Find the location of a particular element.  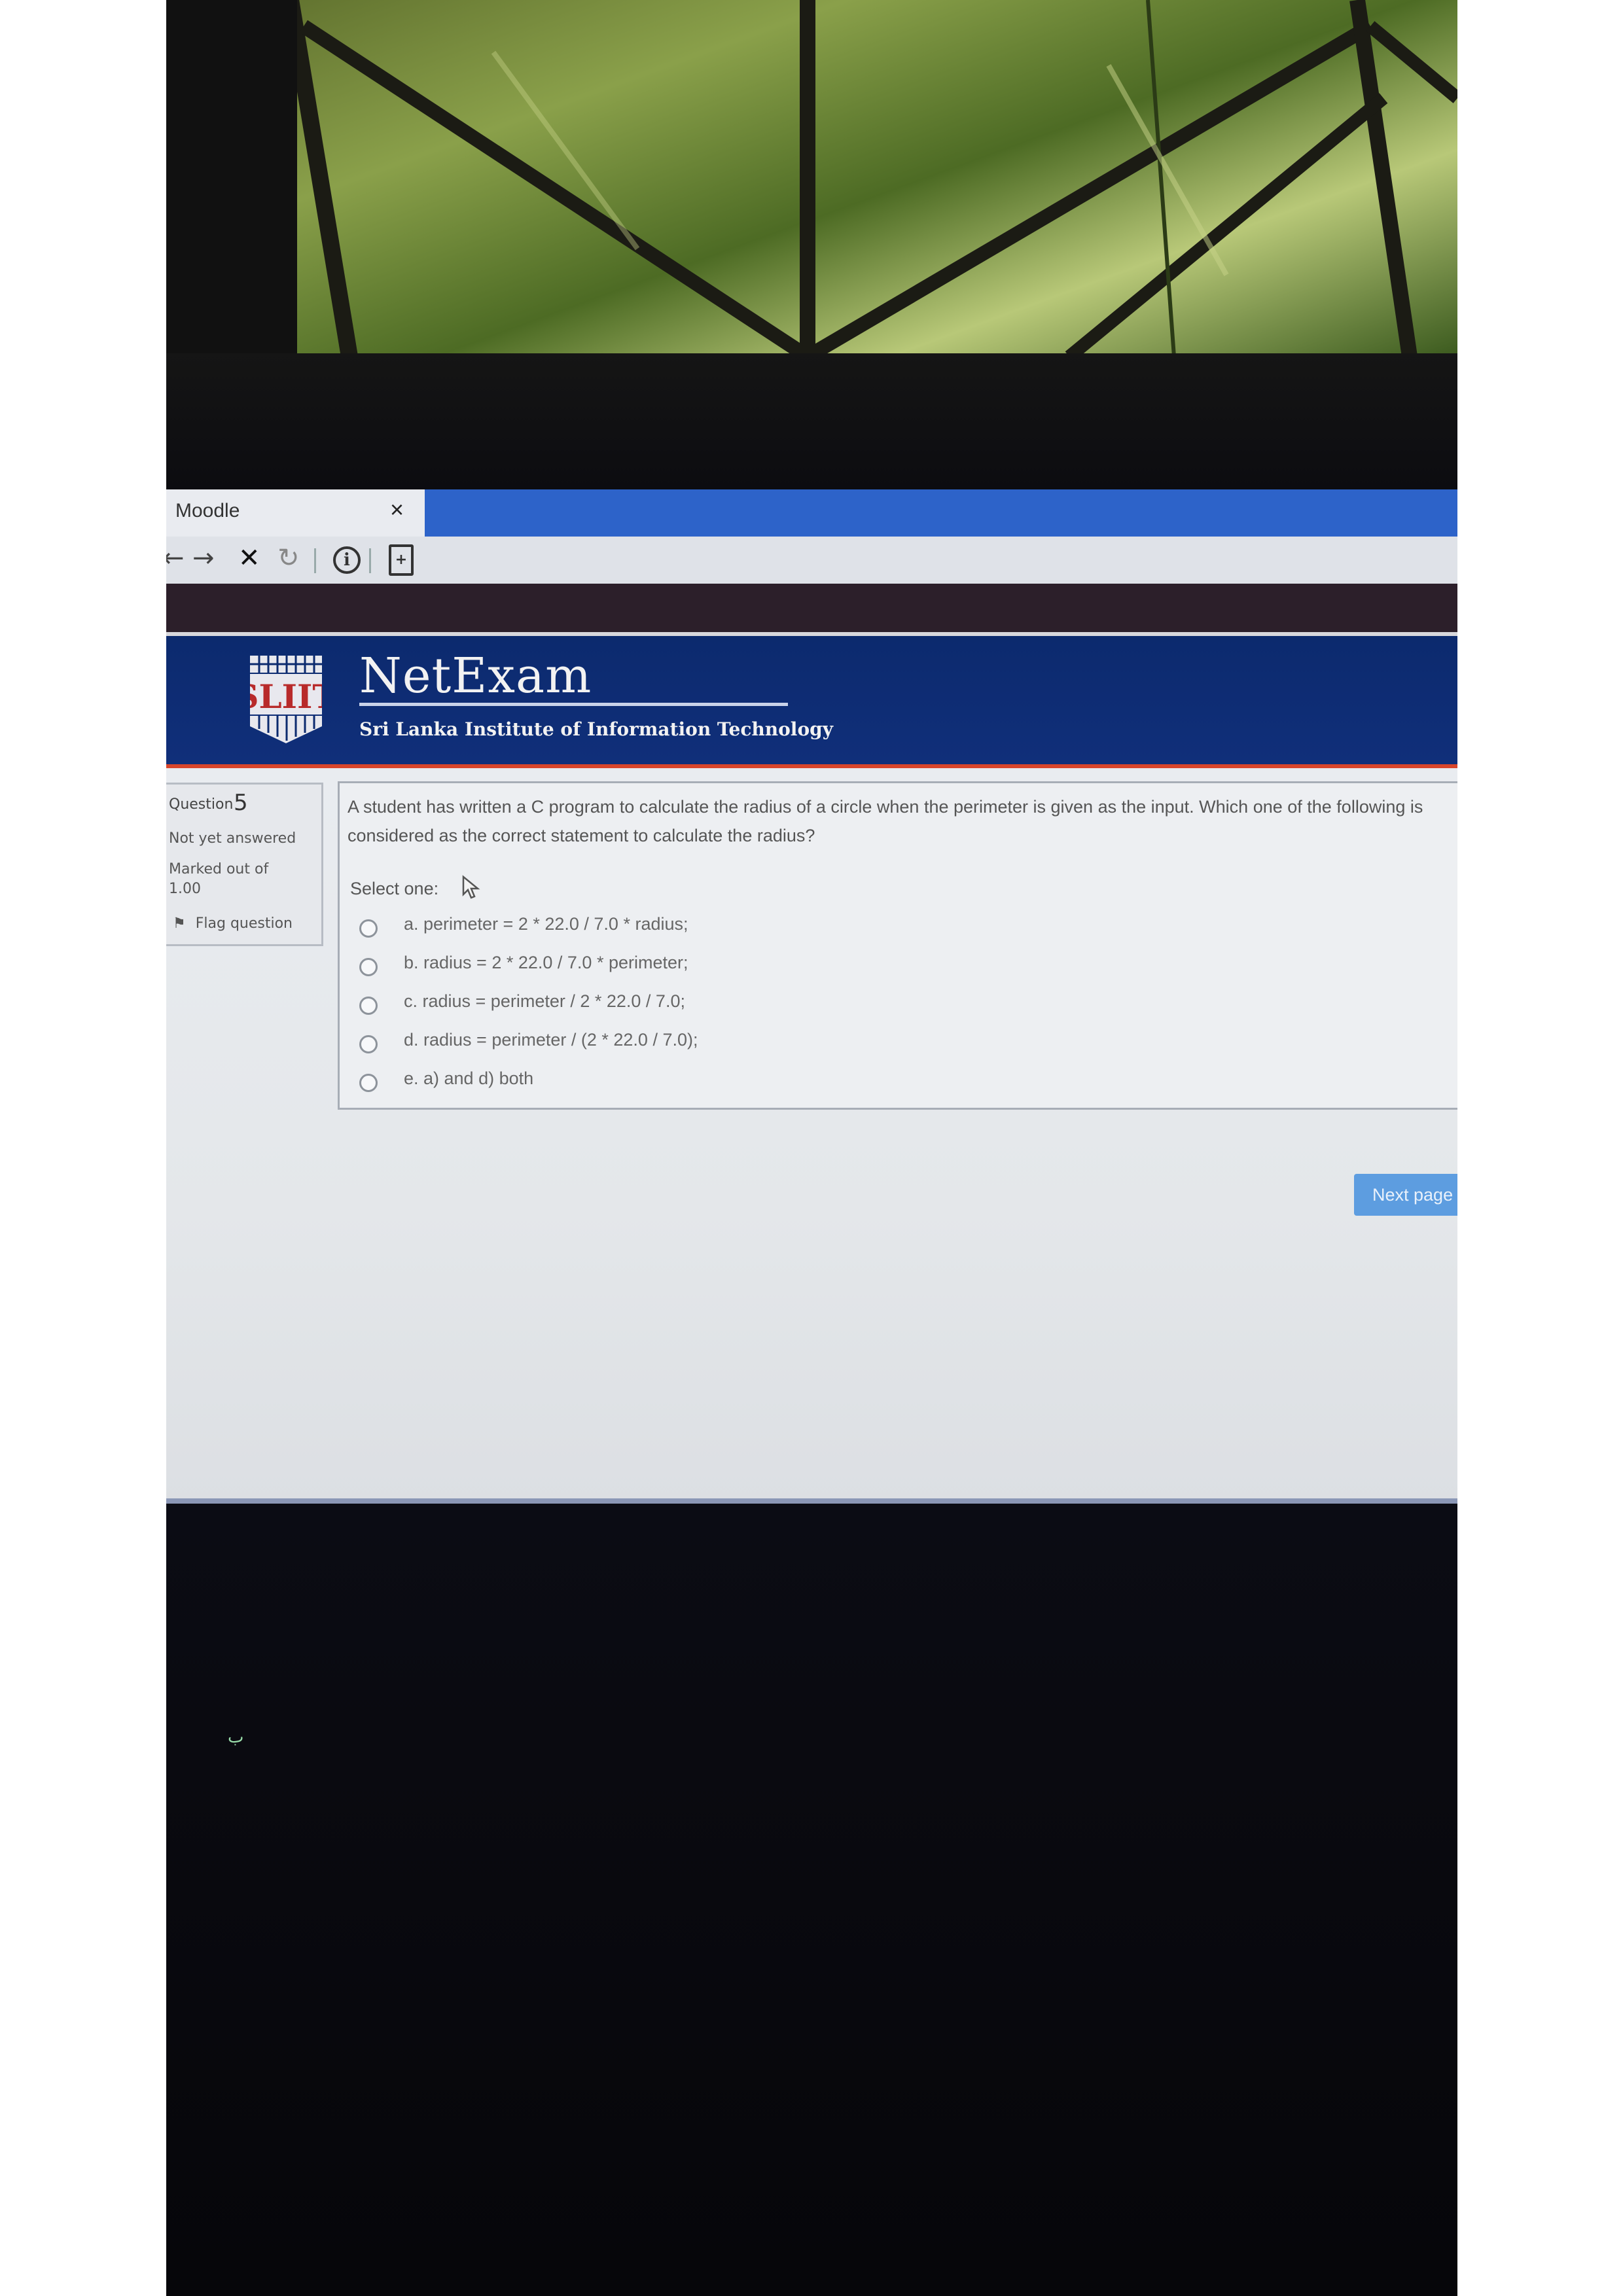

question-number: 5 is located at coordinates (241, 803).